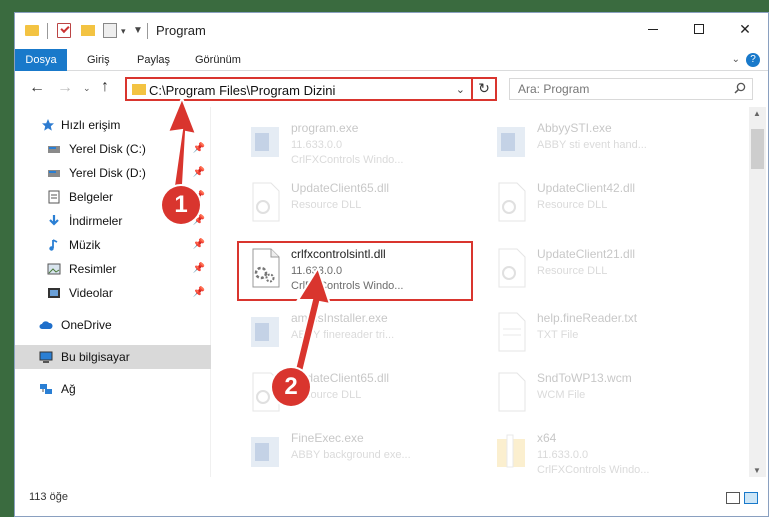 The width and height of the screenshot is (769, 517). What do you see at coordinates (757, 113) in the screenshot?
I see `scroll-up-icon: ▲` at bounding box center [757, 113].